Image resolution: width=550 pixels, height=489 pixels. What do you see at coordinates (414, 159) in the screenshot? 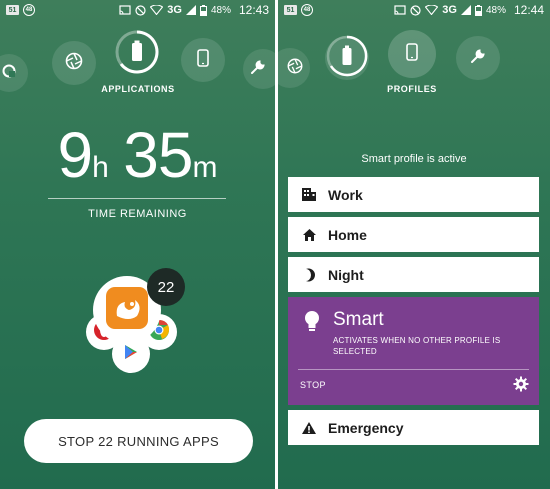
I see `smart-profile-status: Smart profile is active` at bounding box center [414, 159].